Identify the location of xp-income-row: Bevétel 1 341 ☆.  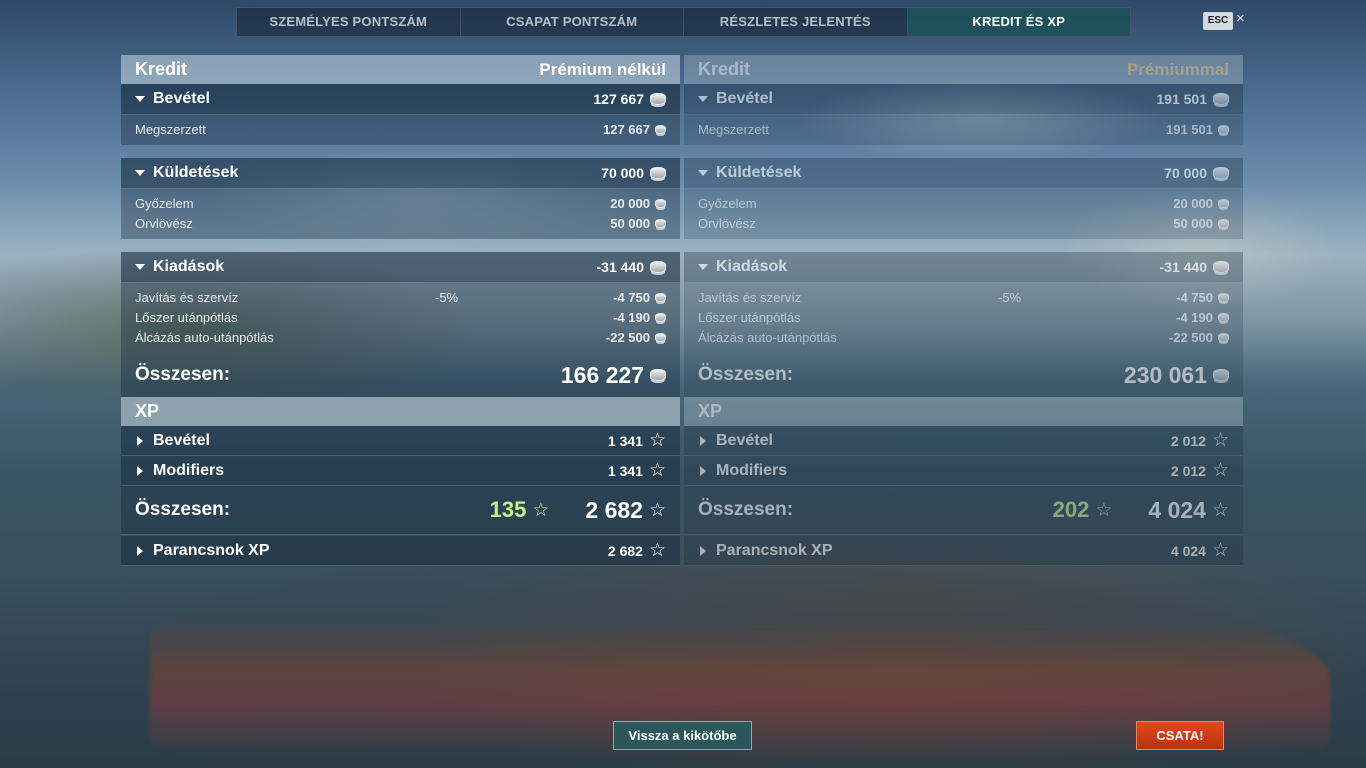
(400, 441).